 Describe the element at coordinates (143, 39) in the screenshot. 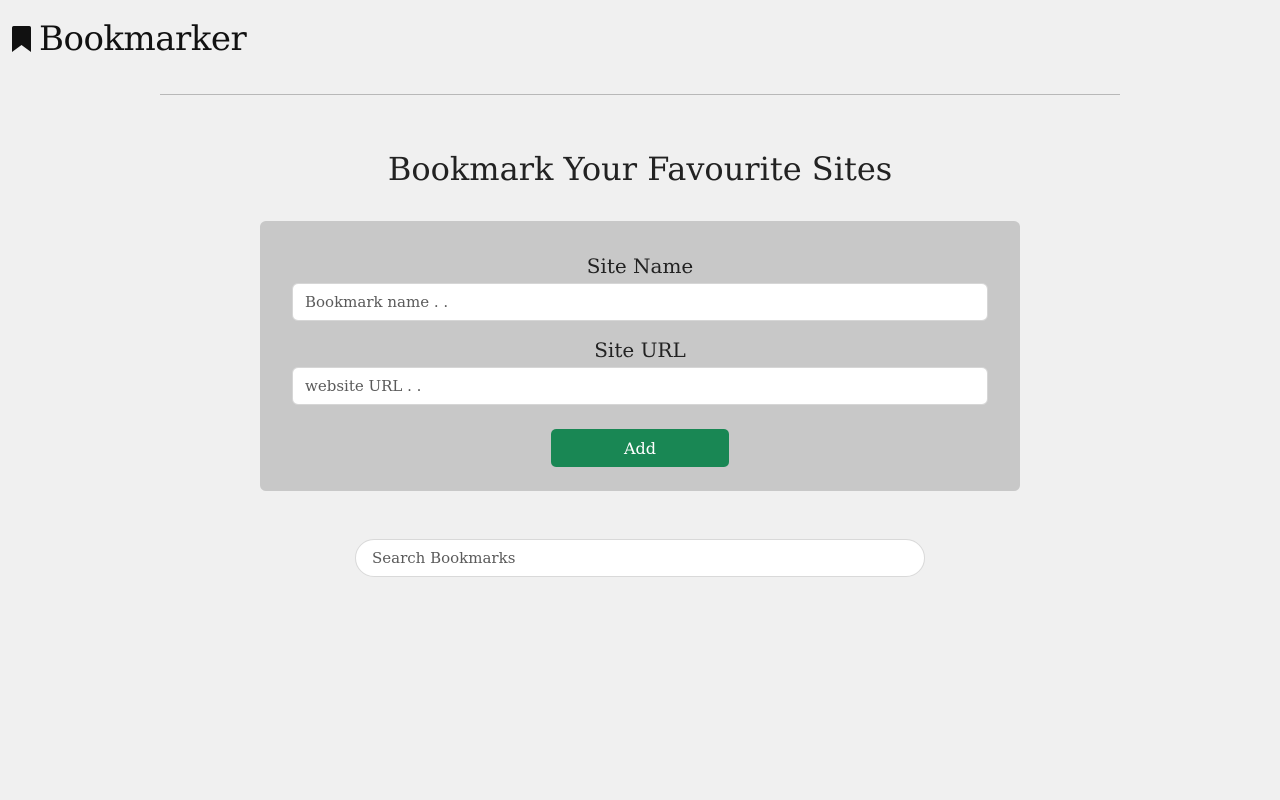

I see `brand-title: Bookmarker` at that location.